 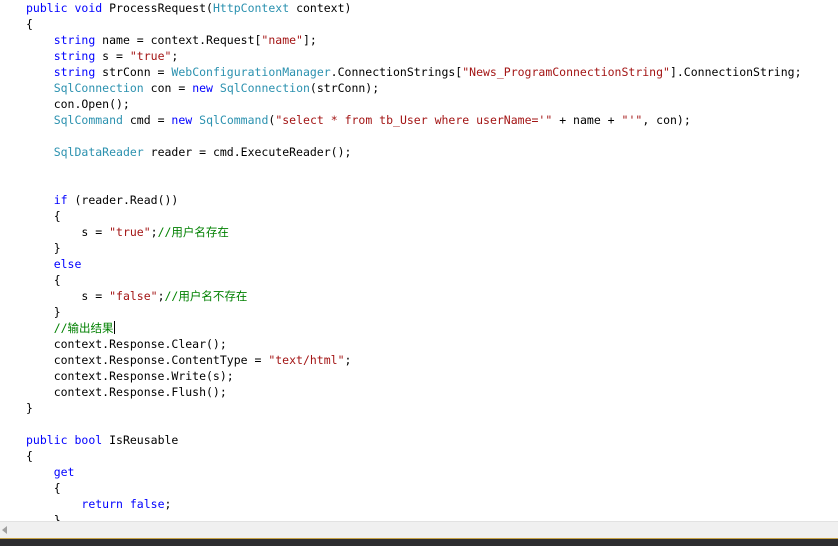 What do you see at coordinates (414, 472) in the screenshot?
I see `code-line: get` at bounding box center [414, 472].